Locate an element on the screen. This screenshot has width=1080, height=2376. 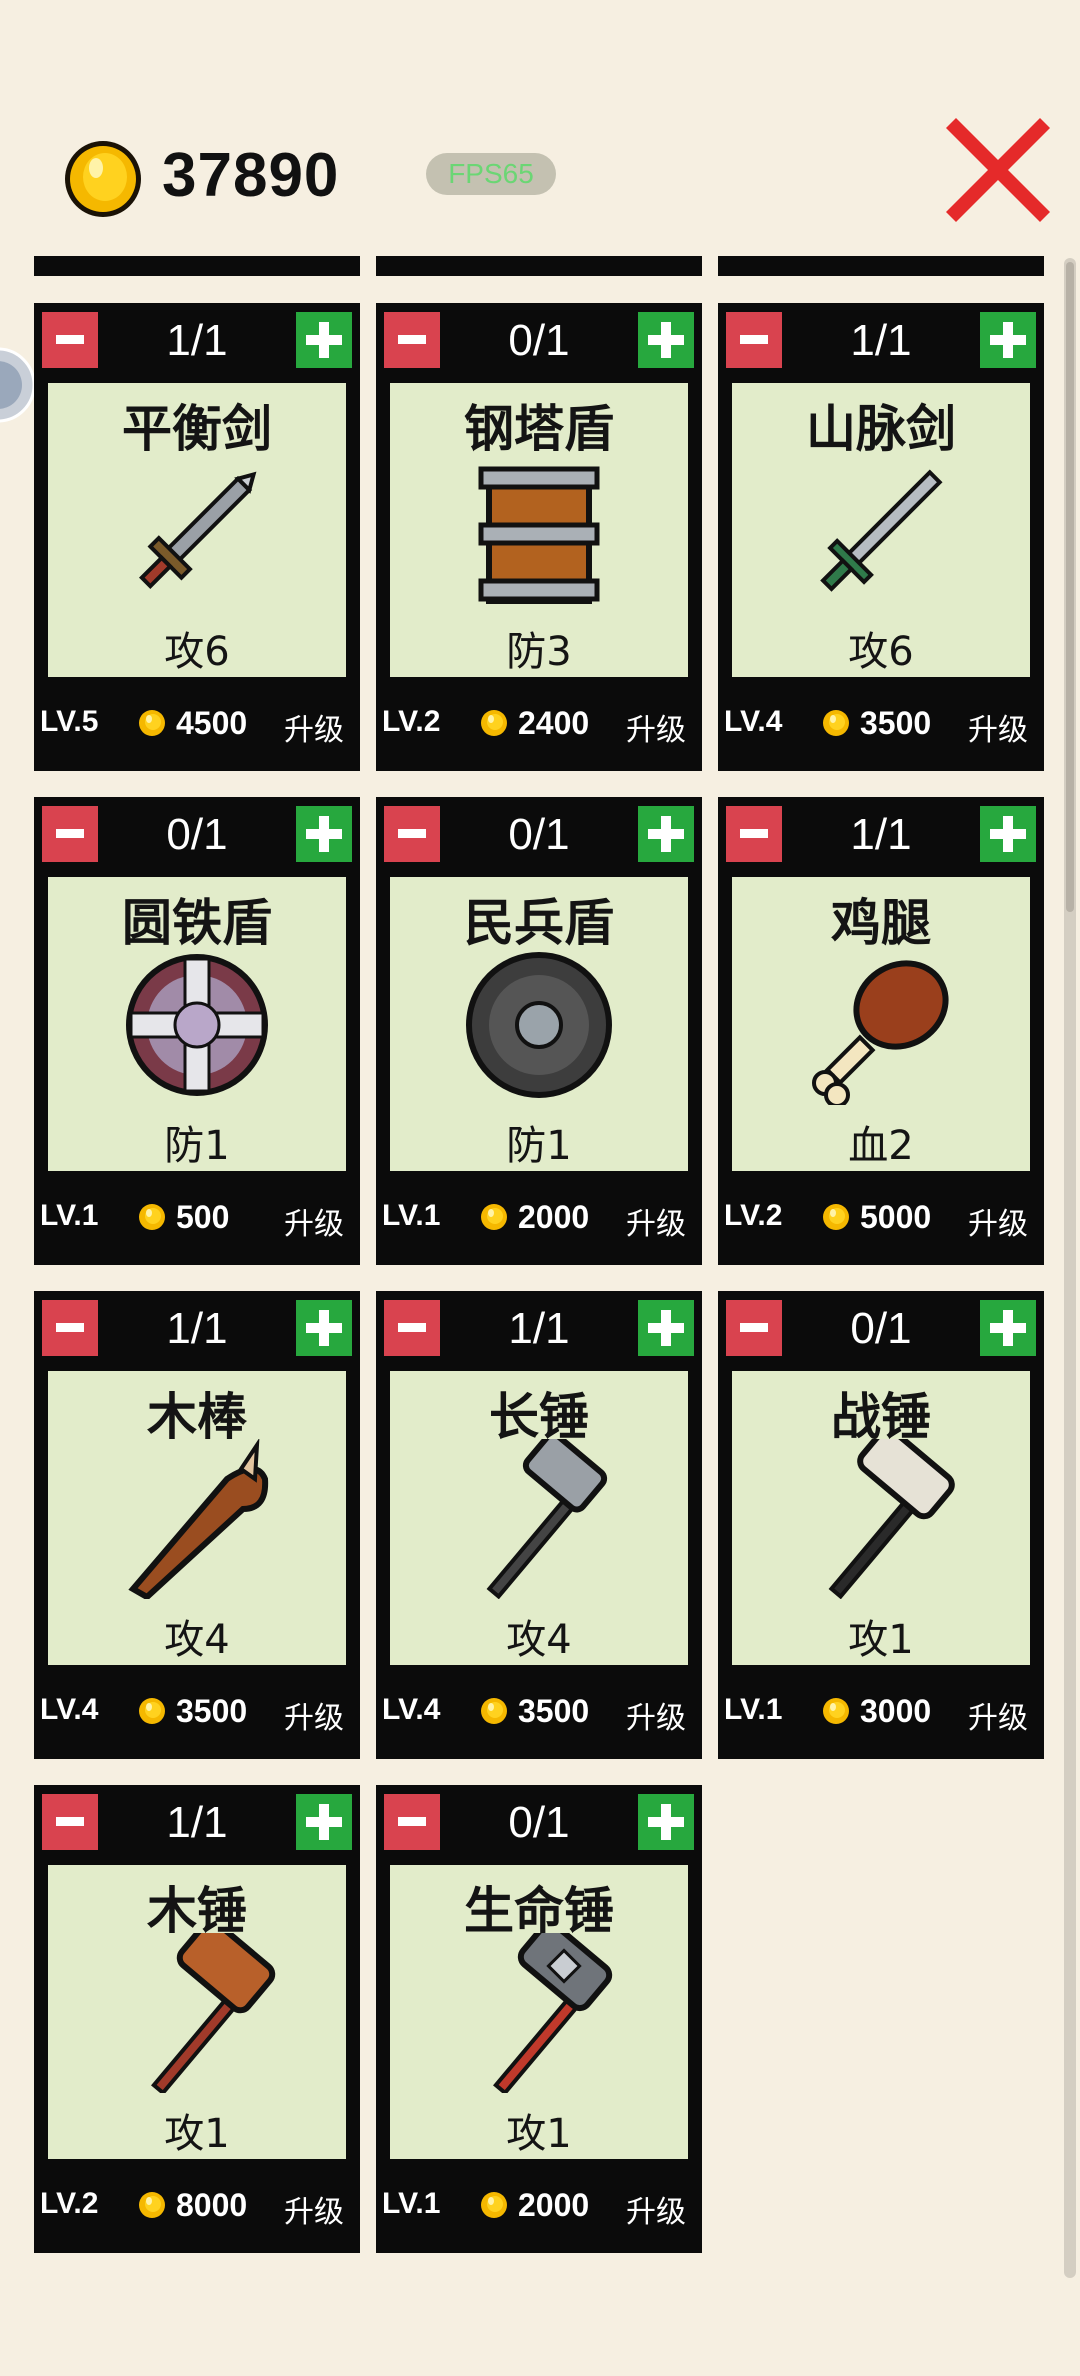
round-iron-shield-icon is located at coordinates (197, 1025).